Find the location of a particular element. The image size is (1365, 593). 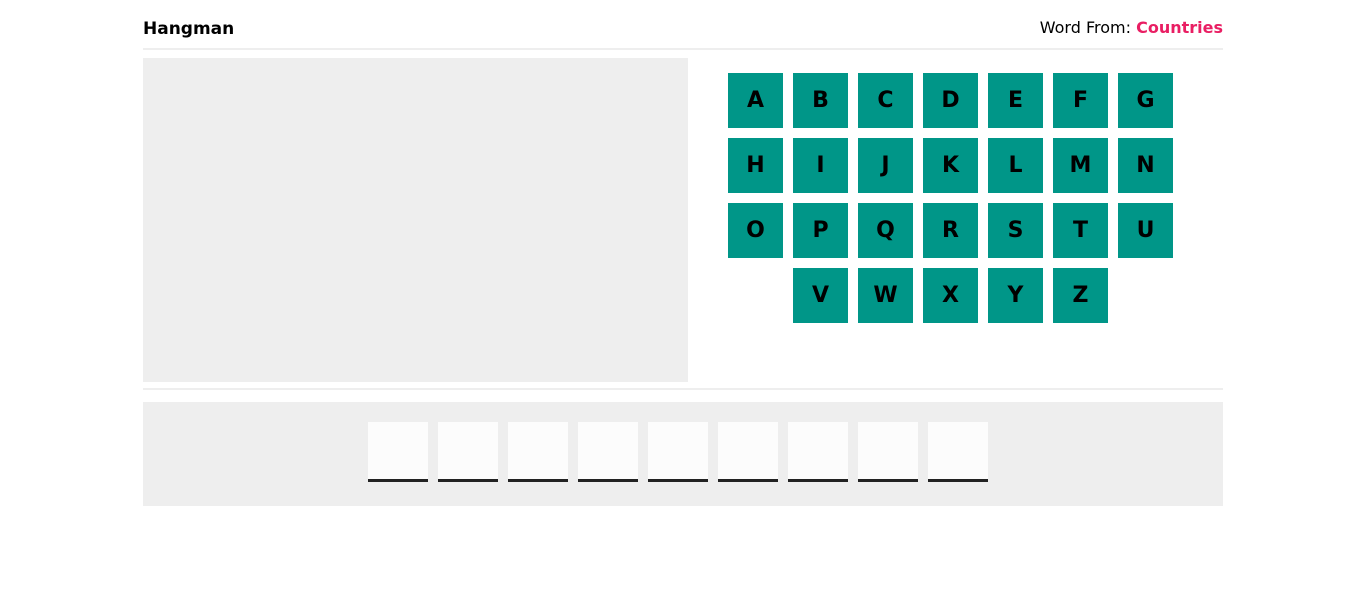

letter-button-o: O is located at coordinates (755, 230).